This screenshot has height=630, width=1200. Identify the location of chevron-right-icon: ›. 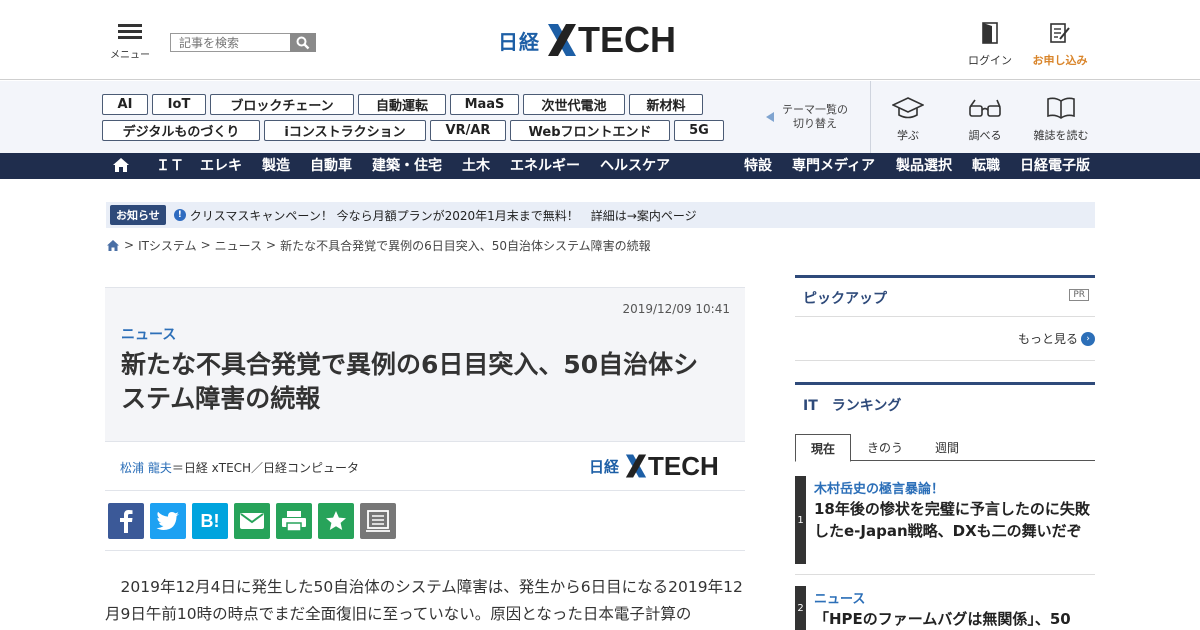
(1088, 338).